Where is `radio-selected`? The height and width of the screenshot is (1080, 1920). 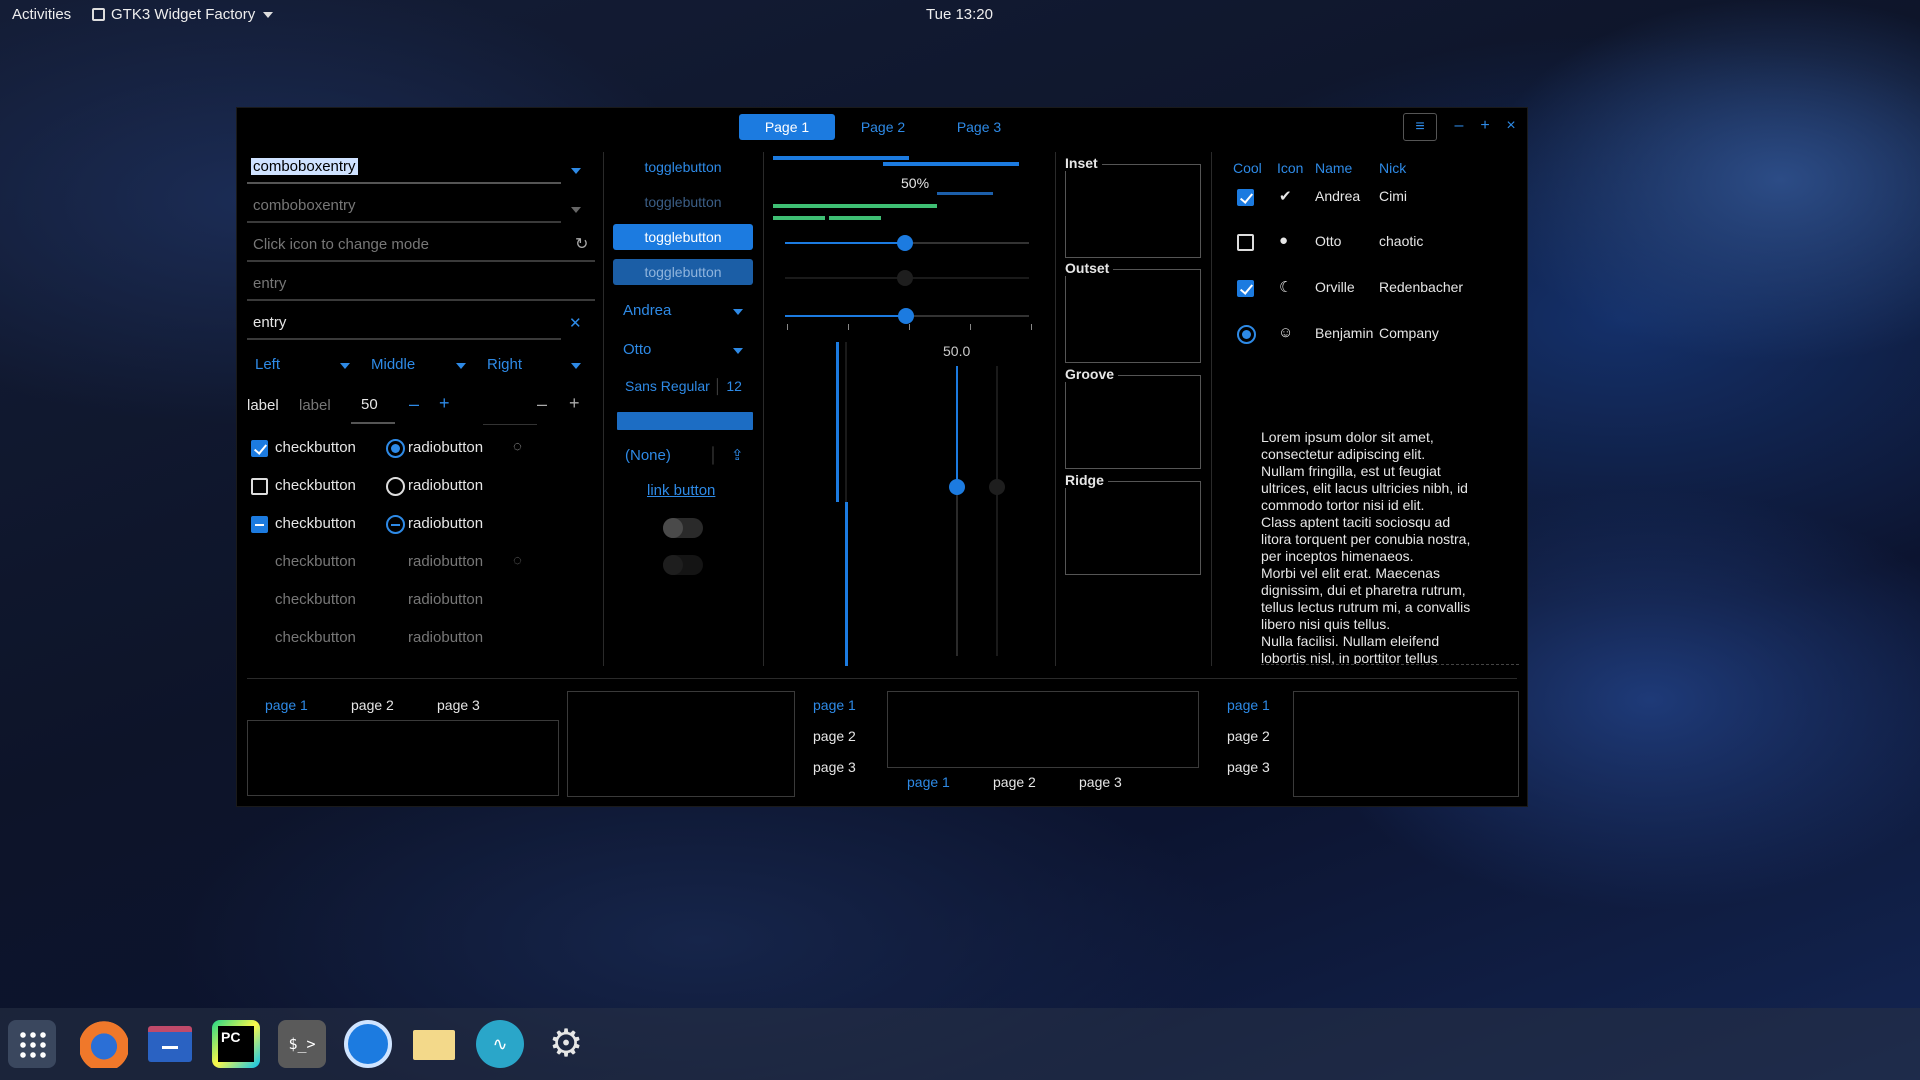
radio-selected is located at coordinates (395, 448).